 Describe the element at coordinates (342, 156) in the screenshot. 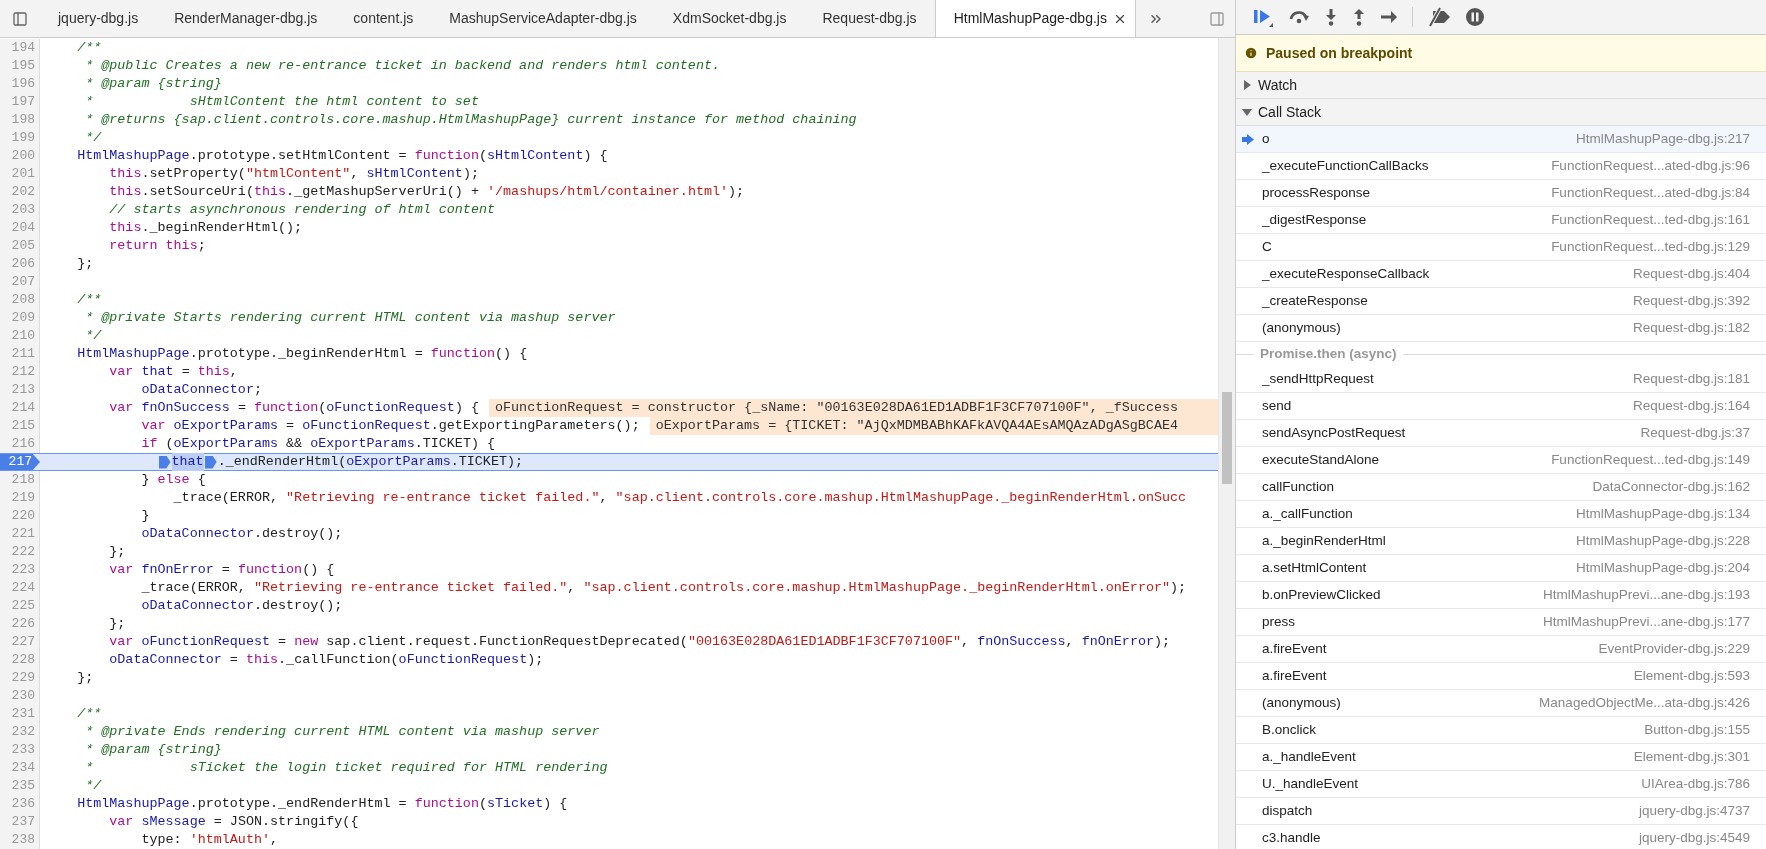

I see `code-line: HtmlMashupPage.prototype.setHtmlContent = function(sHtmlContent) {` at that location.